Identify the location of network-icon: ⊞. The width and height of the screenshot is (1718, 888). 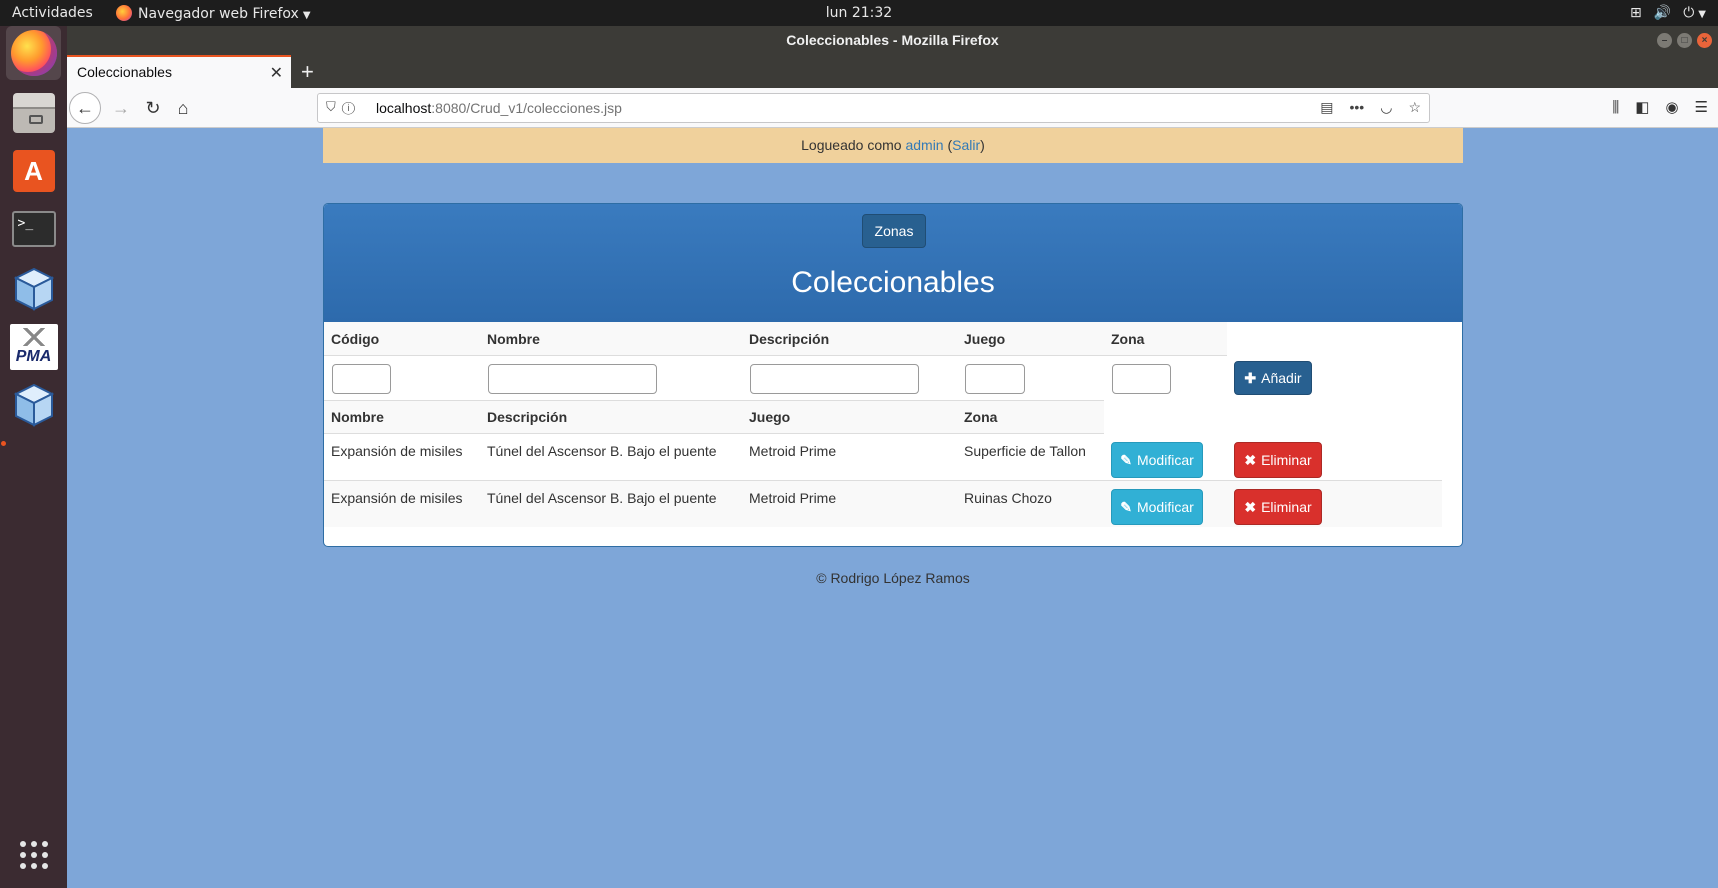
(1636, 13).